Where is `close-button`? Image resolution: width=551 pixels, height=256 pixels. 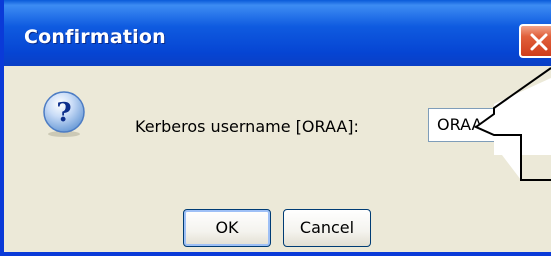 close-button is located at coordinates (535, 41).